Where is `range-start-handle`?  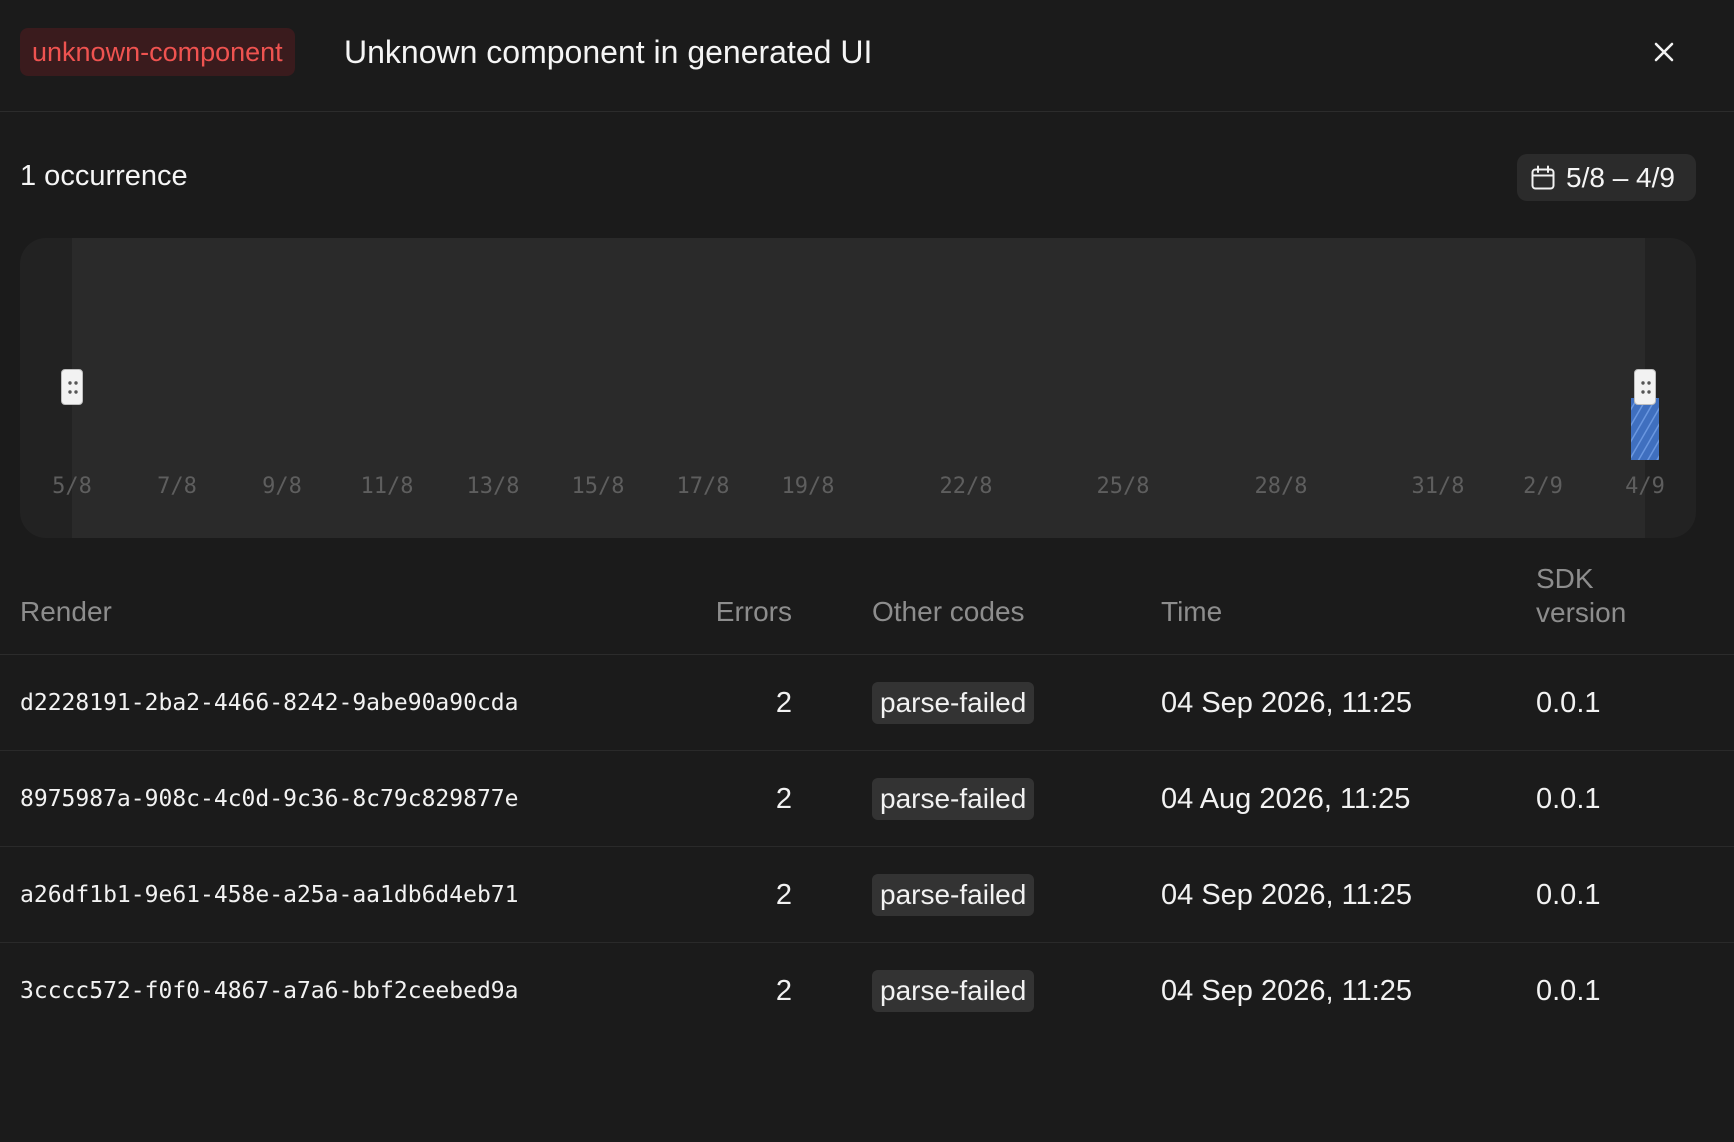 range-start-handle is located at coordinates (72, 387).